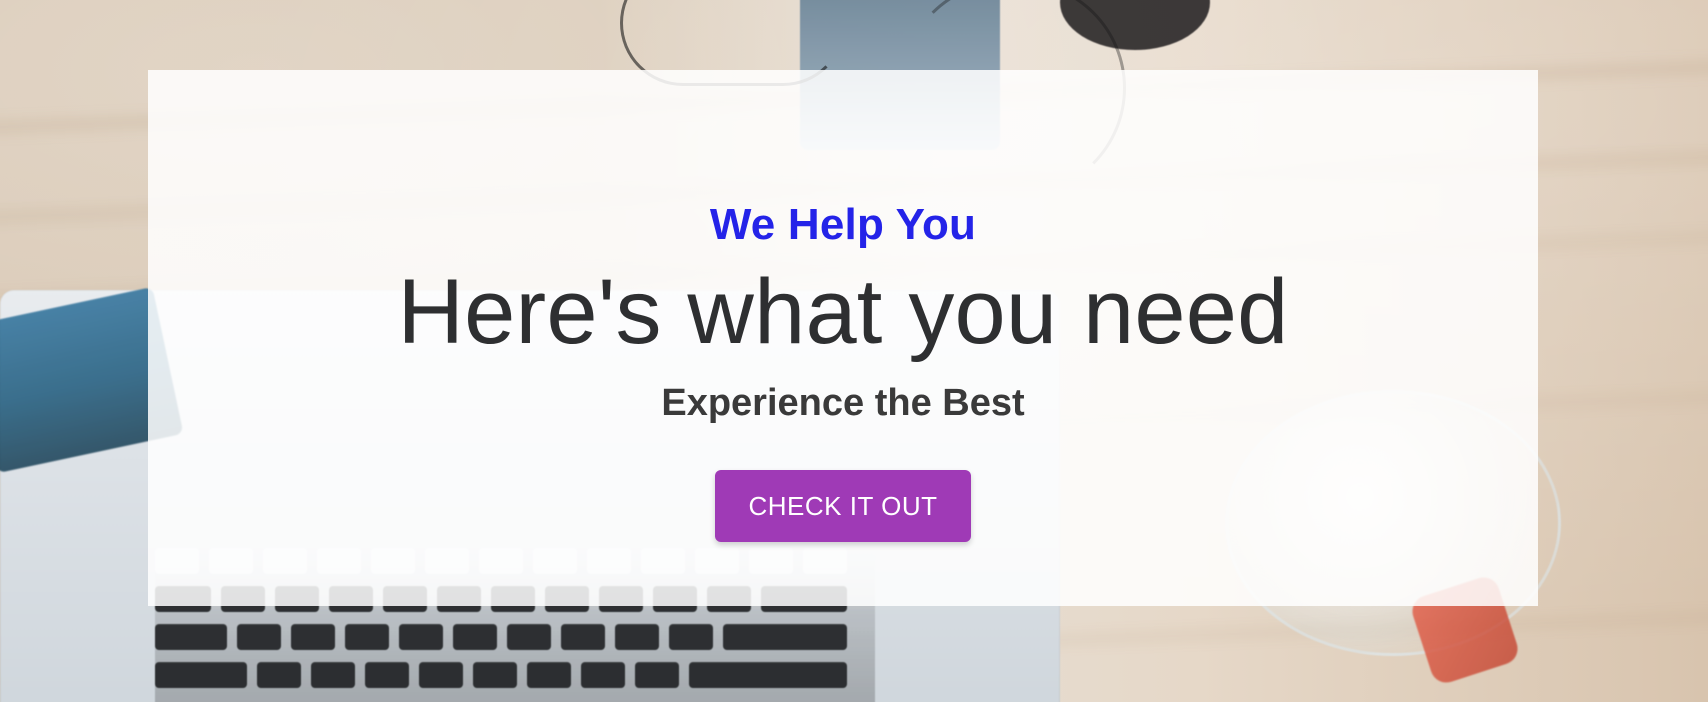  I want to click on hero-subheadline: Experience the Best, so click(843, 403).